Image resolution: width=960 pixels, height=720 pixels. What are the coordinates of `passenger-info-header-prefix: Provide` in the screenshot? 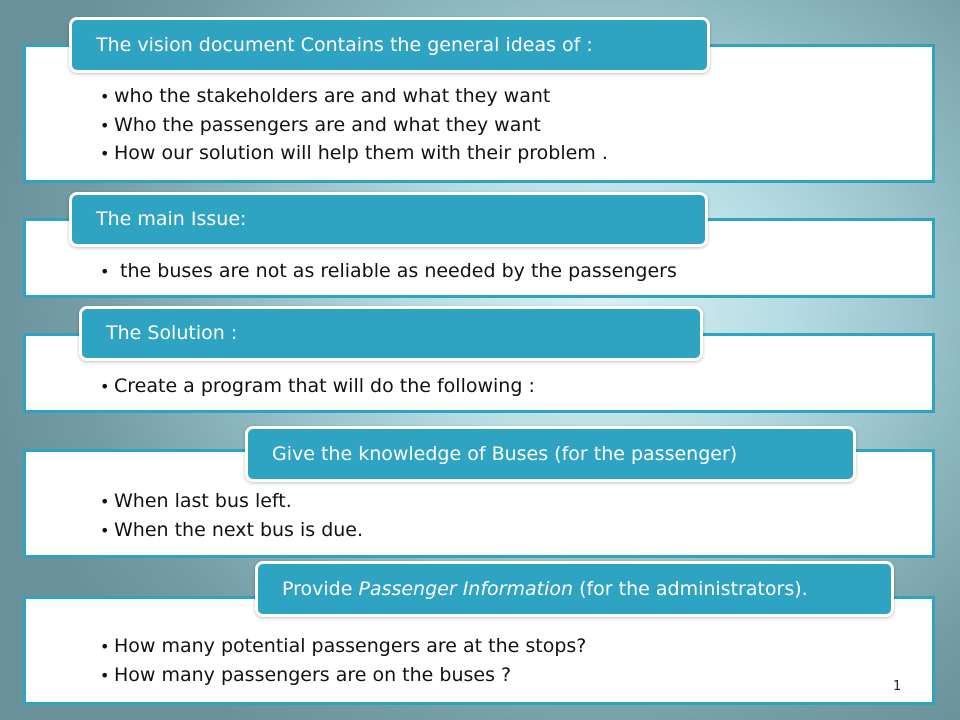 It's located at (320, 588).